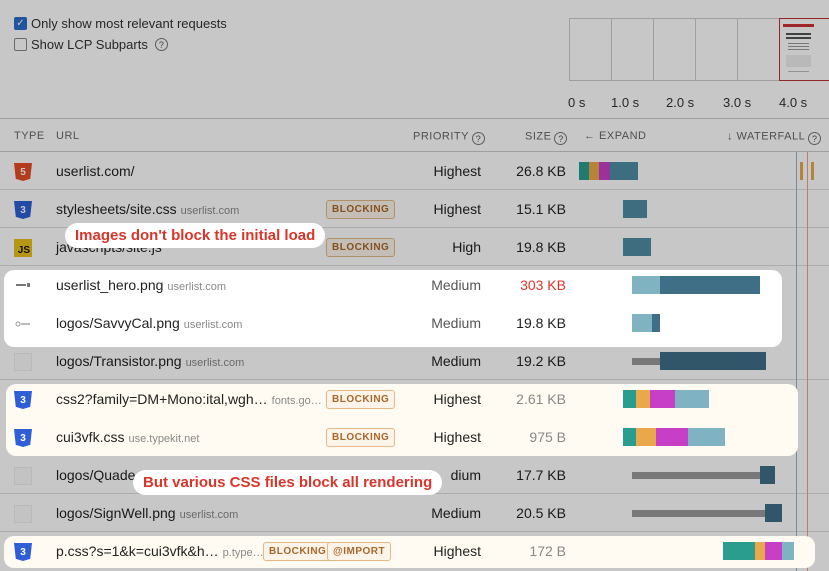 The width and height of the screenshot is (829, 571). What do you see at coordinates (161, 44) in the screenshot?
I see `help-icon: ?` at bounding box center [161, 44].